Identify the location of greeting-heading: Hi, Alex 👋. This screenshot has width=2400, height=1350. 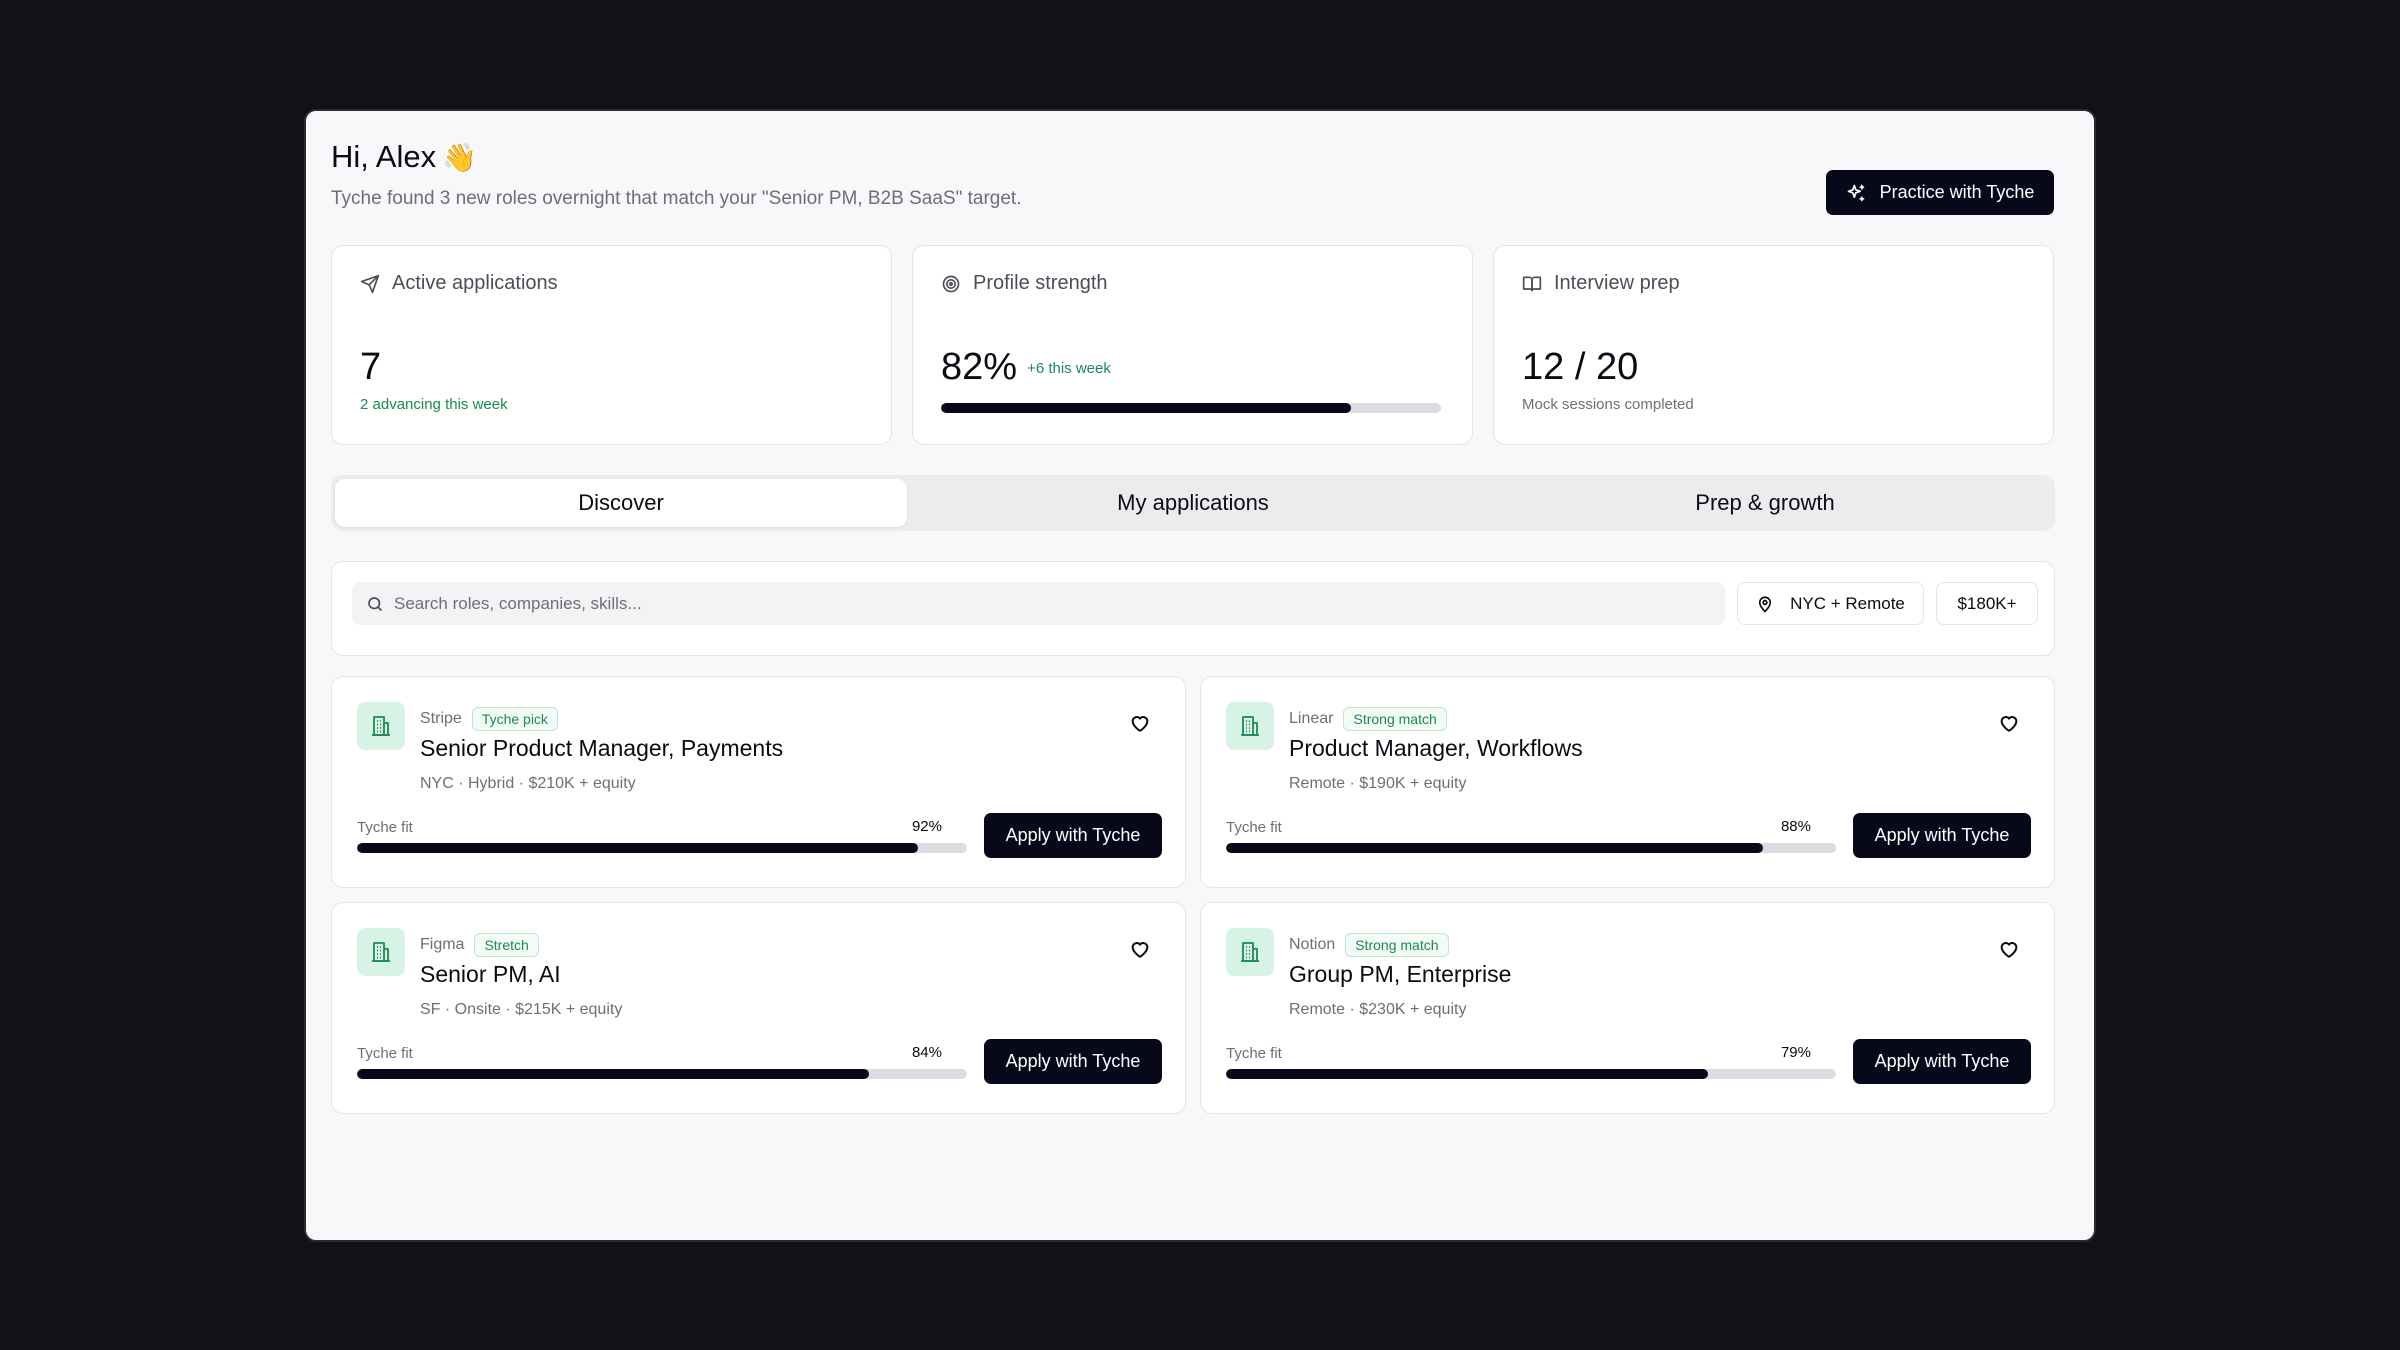
(404, 157).